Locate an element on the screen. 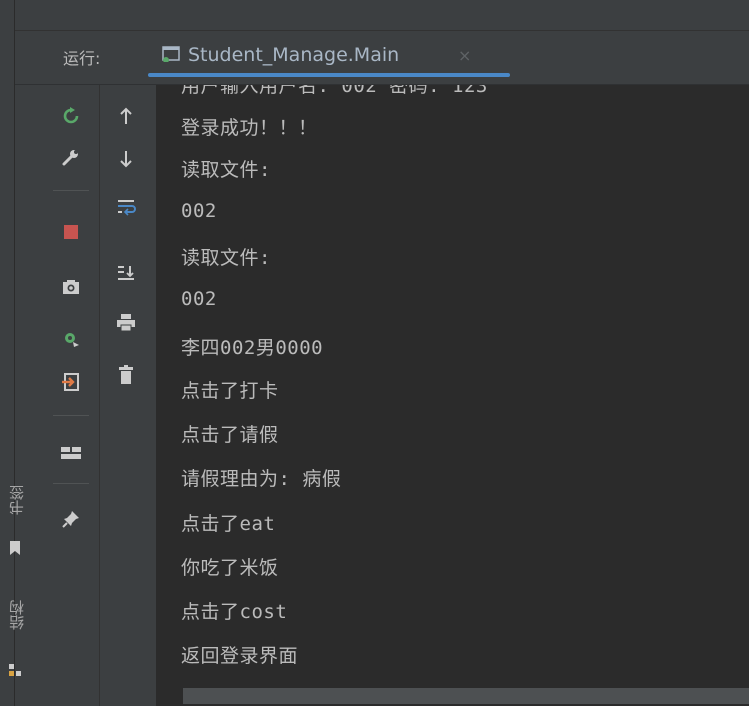  structure-icon is located at coordinates (15, 670).